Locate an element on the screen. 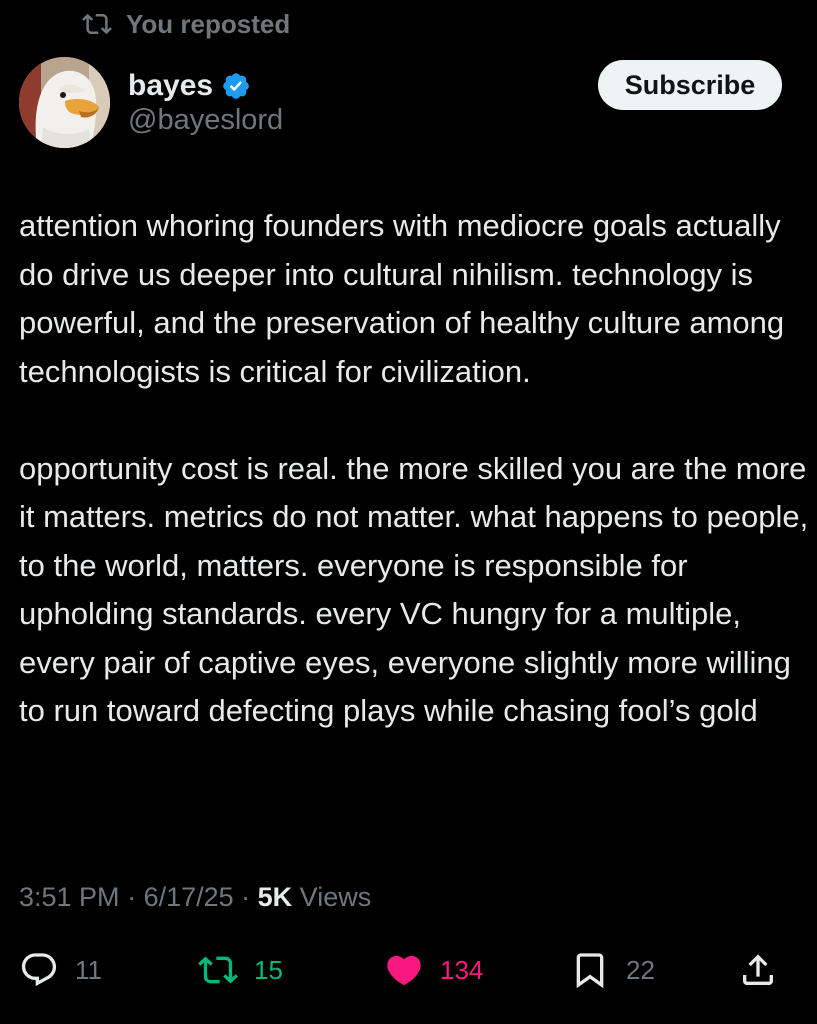  share-button is located at coordinates (758, 970).